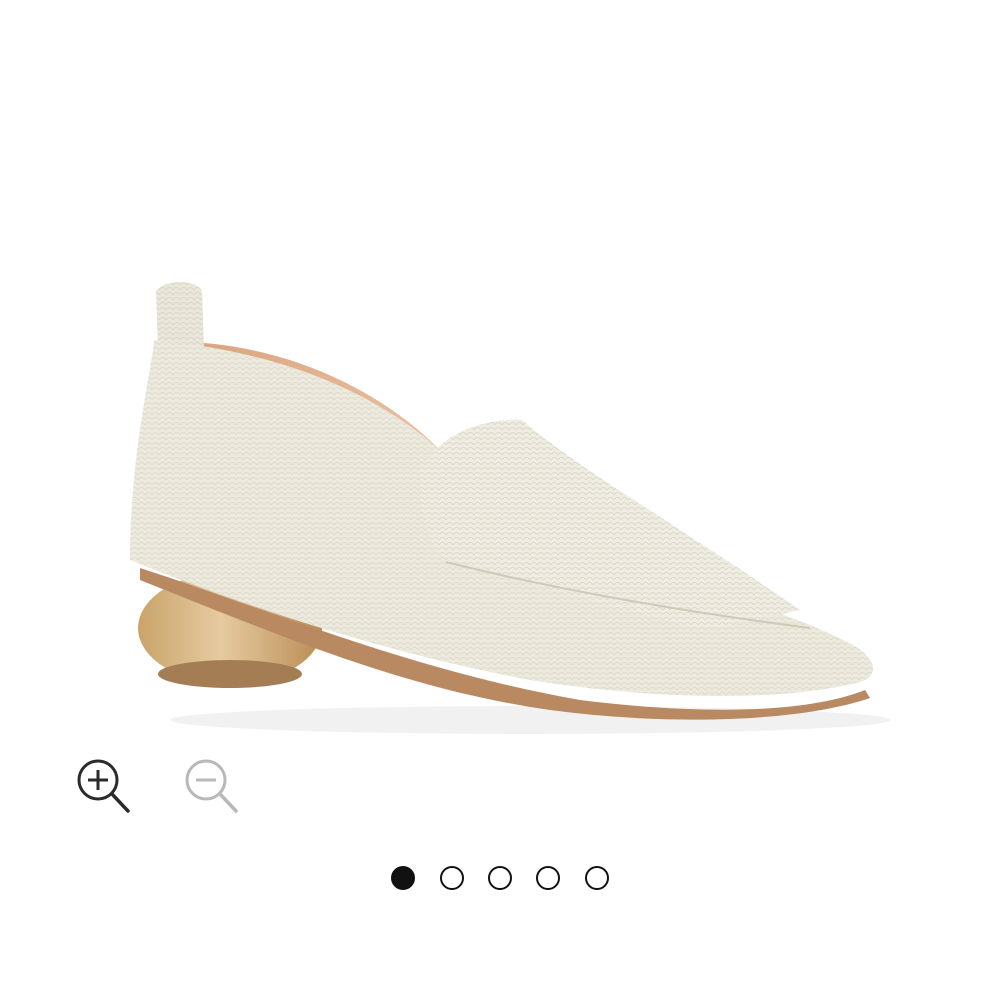  What do you see at coordinates (172, 786) in the screenshot?
I see `zoom-controls` at bounding box center [172, 786].